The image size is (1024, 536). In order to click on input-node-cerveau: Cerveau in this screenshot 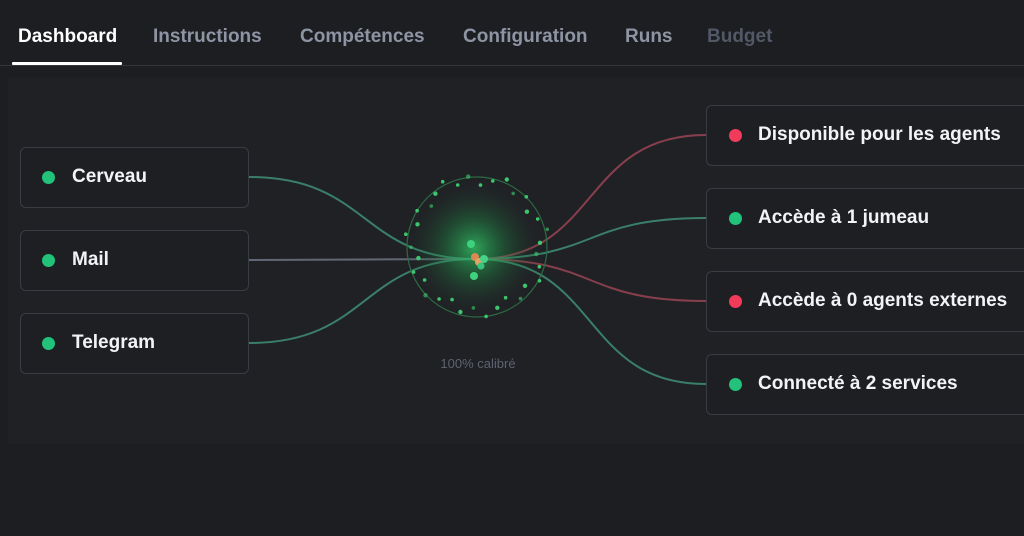, I will do `click(134, 177)`.